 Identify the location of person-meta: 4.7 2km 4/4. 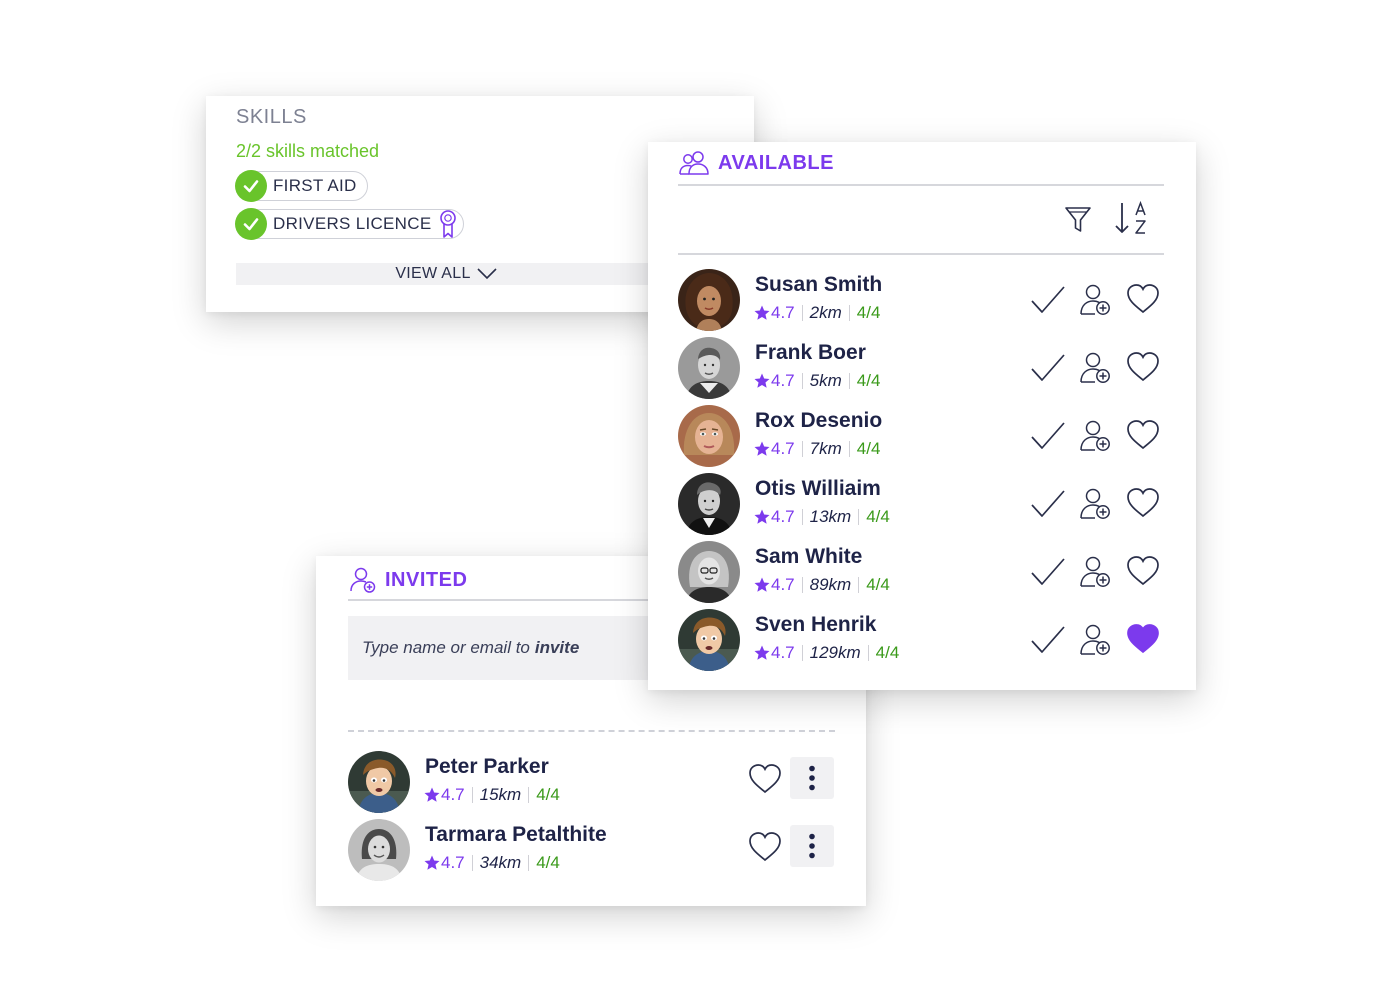
(816, 313).